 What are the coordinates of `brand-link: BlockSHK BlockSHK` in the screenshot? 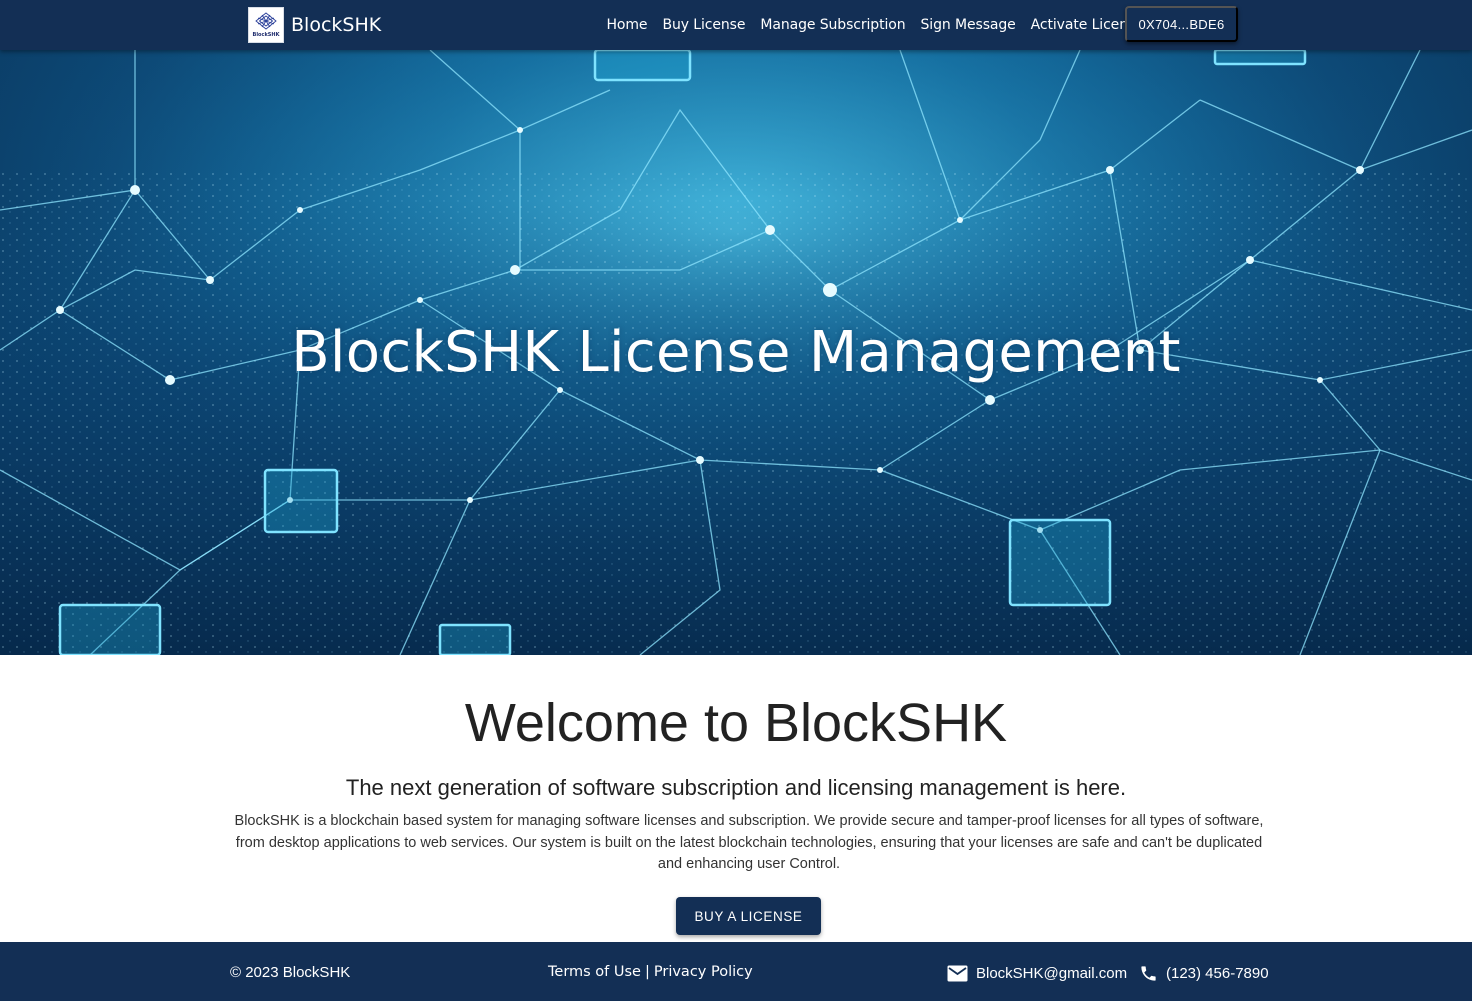 It's located at (314, 25).